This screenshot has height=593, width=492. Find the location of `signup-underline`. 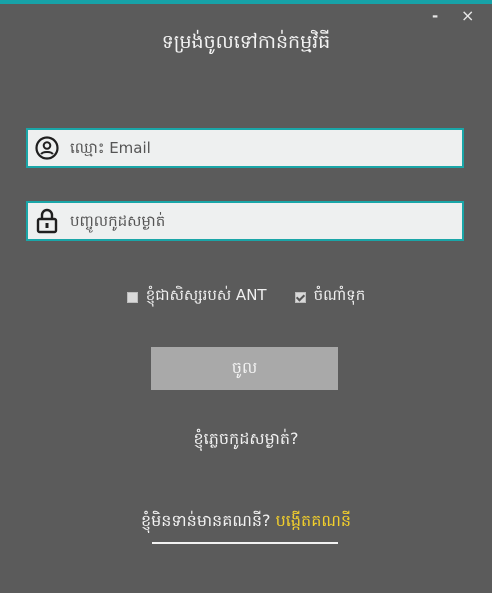

signup-underline is located at coordinates (245, 543).